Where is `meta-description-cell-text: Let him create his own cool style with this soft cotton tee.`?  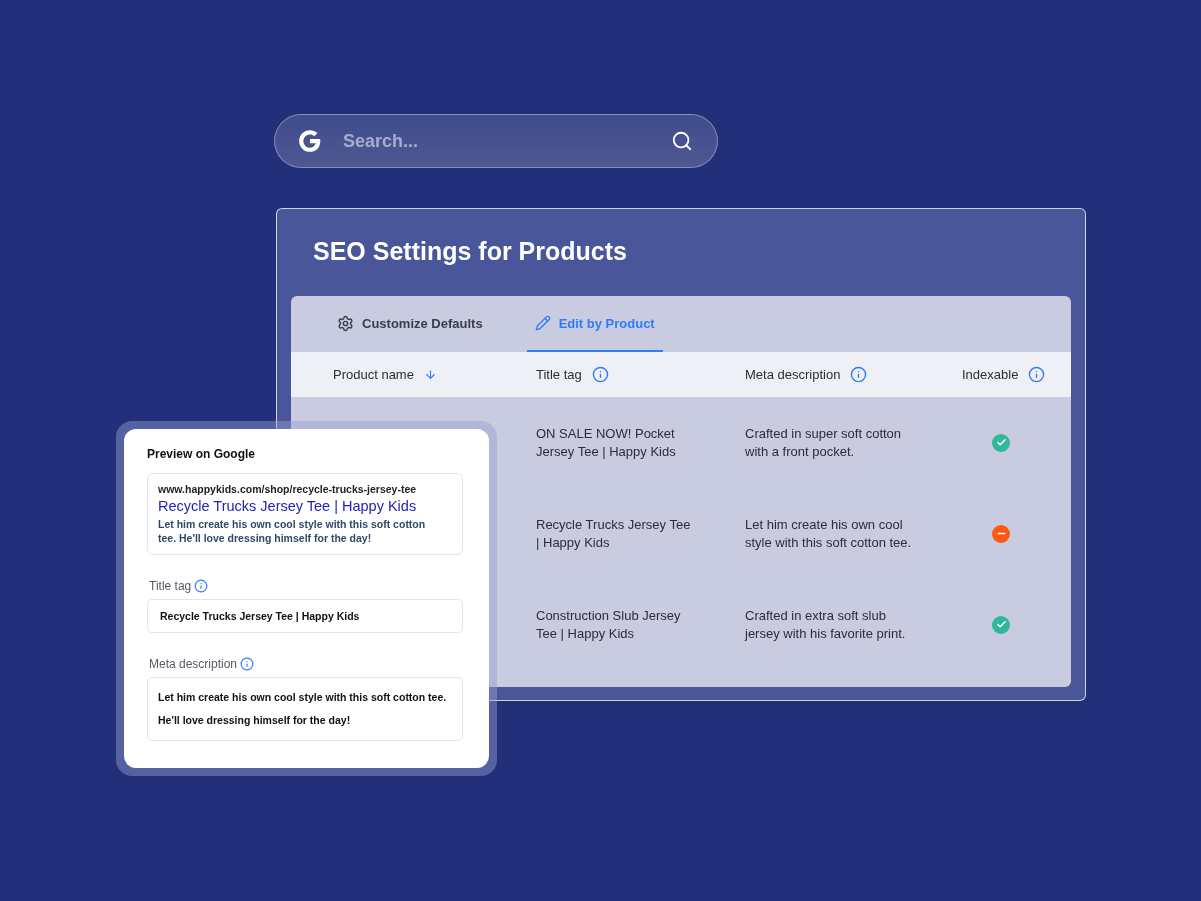 meta-description-cell-text: Let him create his own cool style with this soft cotton tee. is located at coordinates (829, 533).